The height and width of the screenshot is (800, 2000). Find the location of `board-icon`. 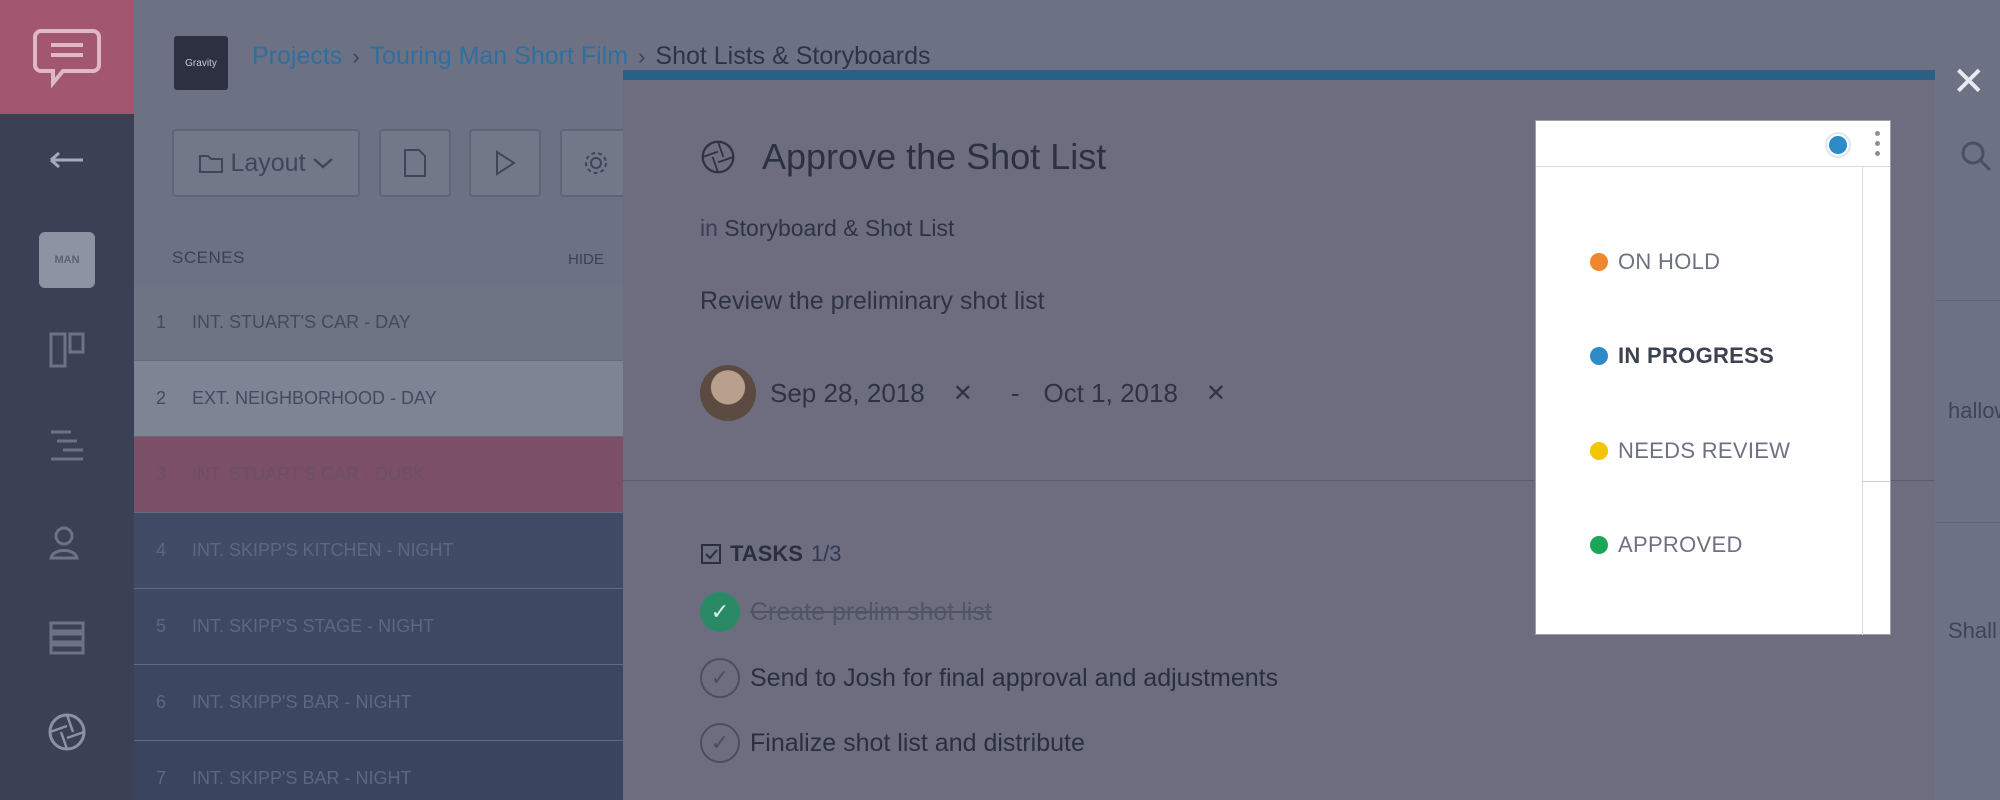

board-icon is located at coordinates (67, 350).